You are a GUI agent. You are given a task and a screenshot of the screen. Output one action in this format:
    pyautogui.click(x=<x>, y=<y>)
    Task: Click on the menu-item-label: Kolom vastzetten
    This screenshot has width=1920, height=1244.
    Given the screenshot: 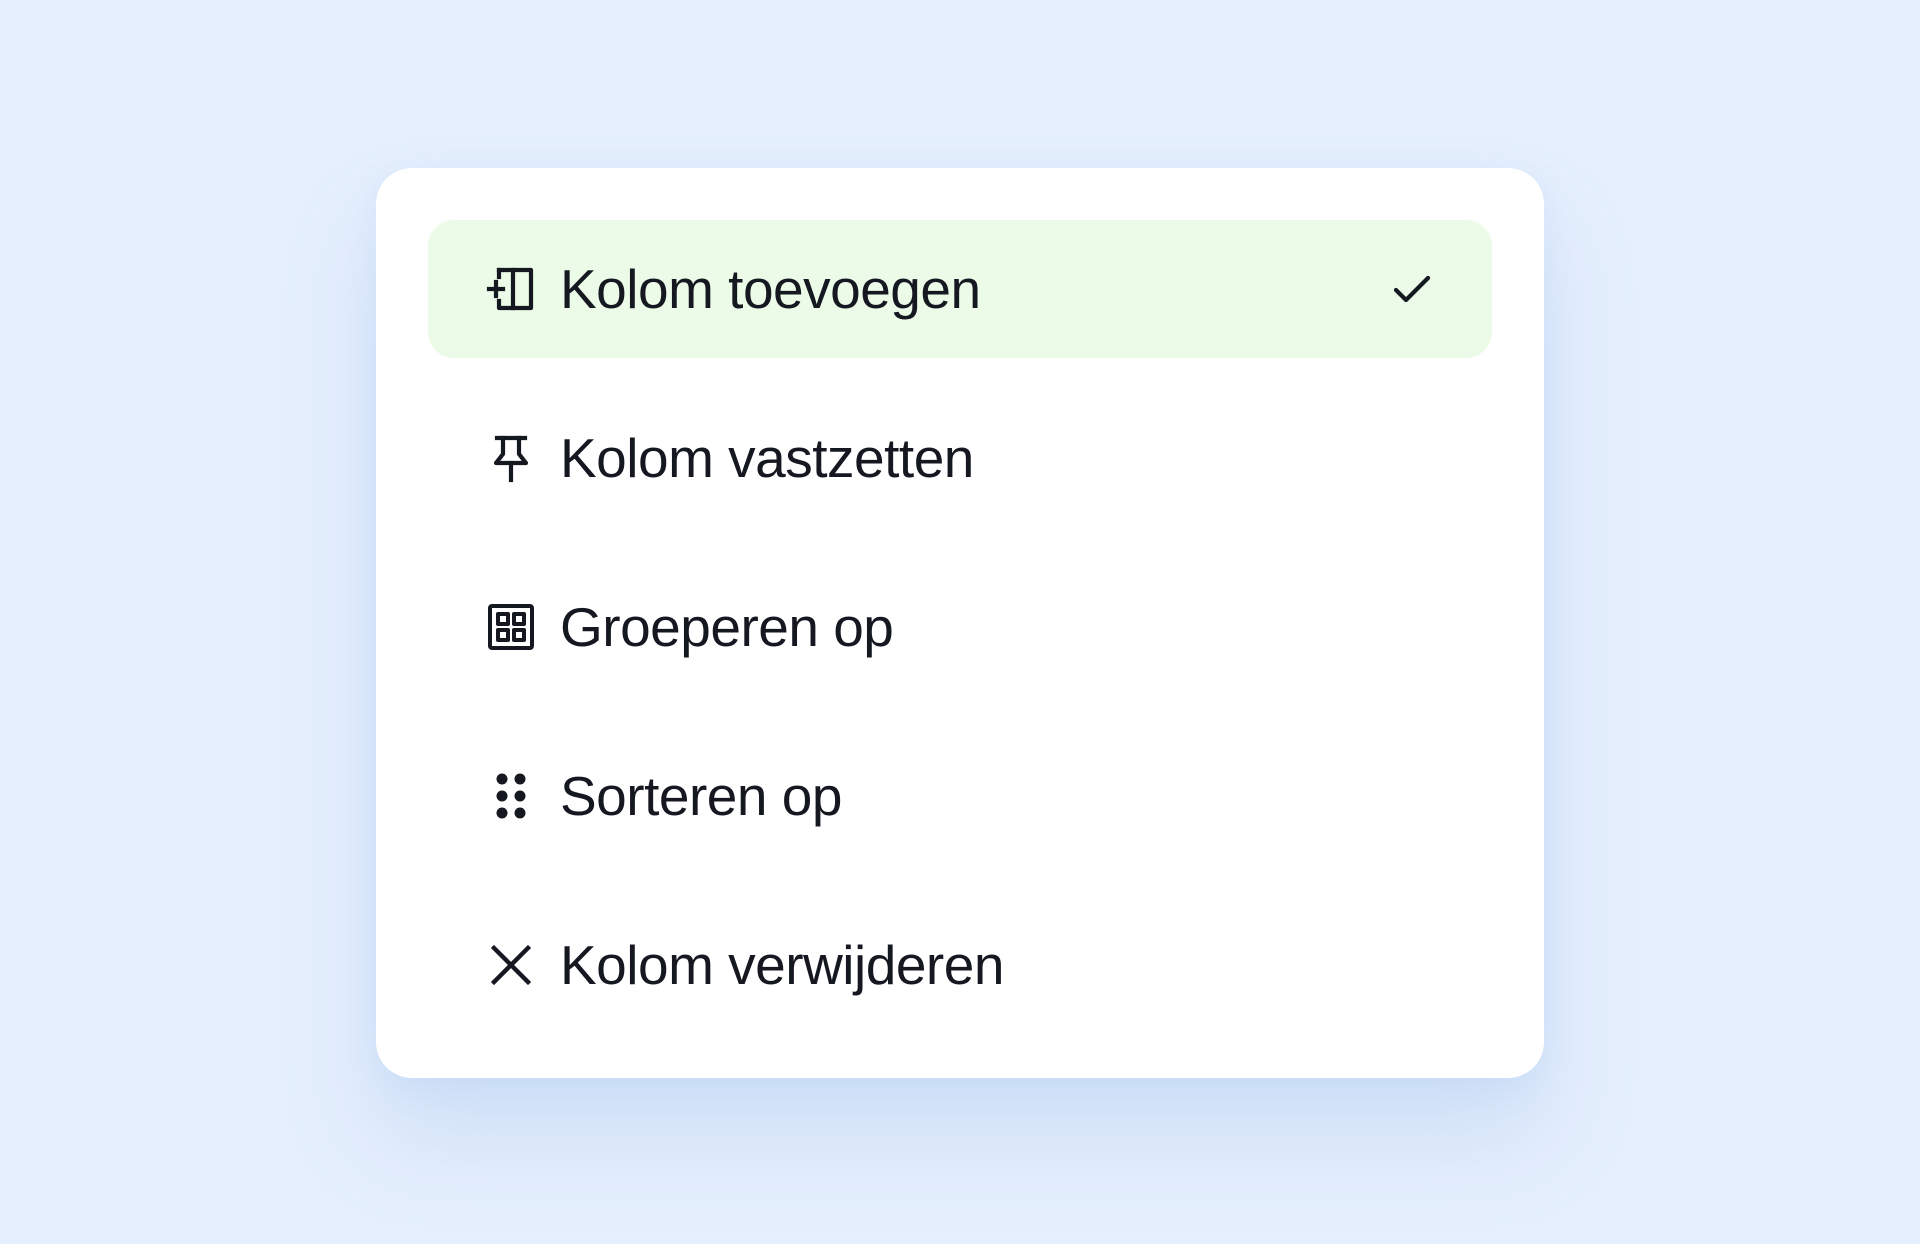 What is the action you would take?
    pyautogui.click(x=767, y=458)
    